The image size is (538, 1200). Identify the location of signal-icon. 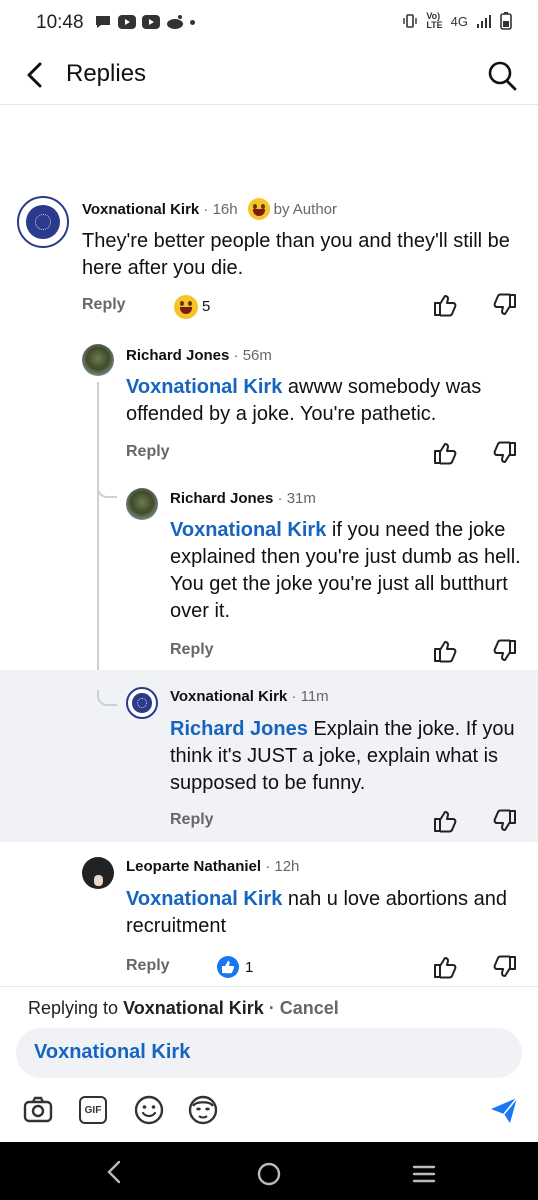
(484, 21).